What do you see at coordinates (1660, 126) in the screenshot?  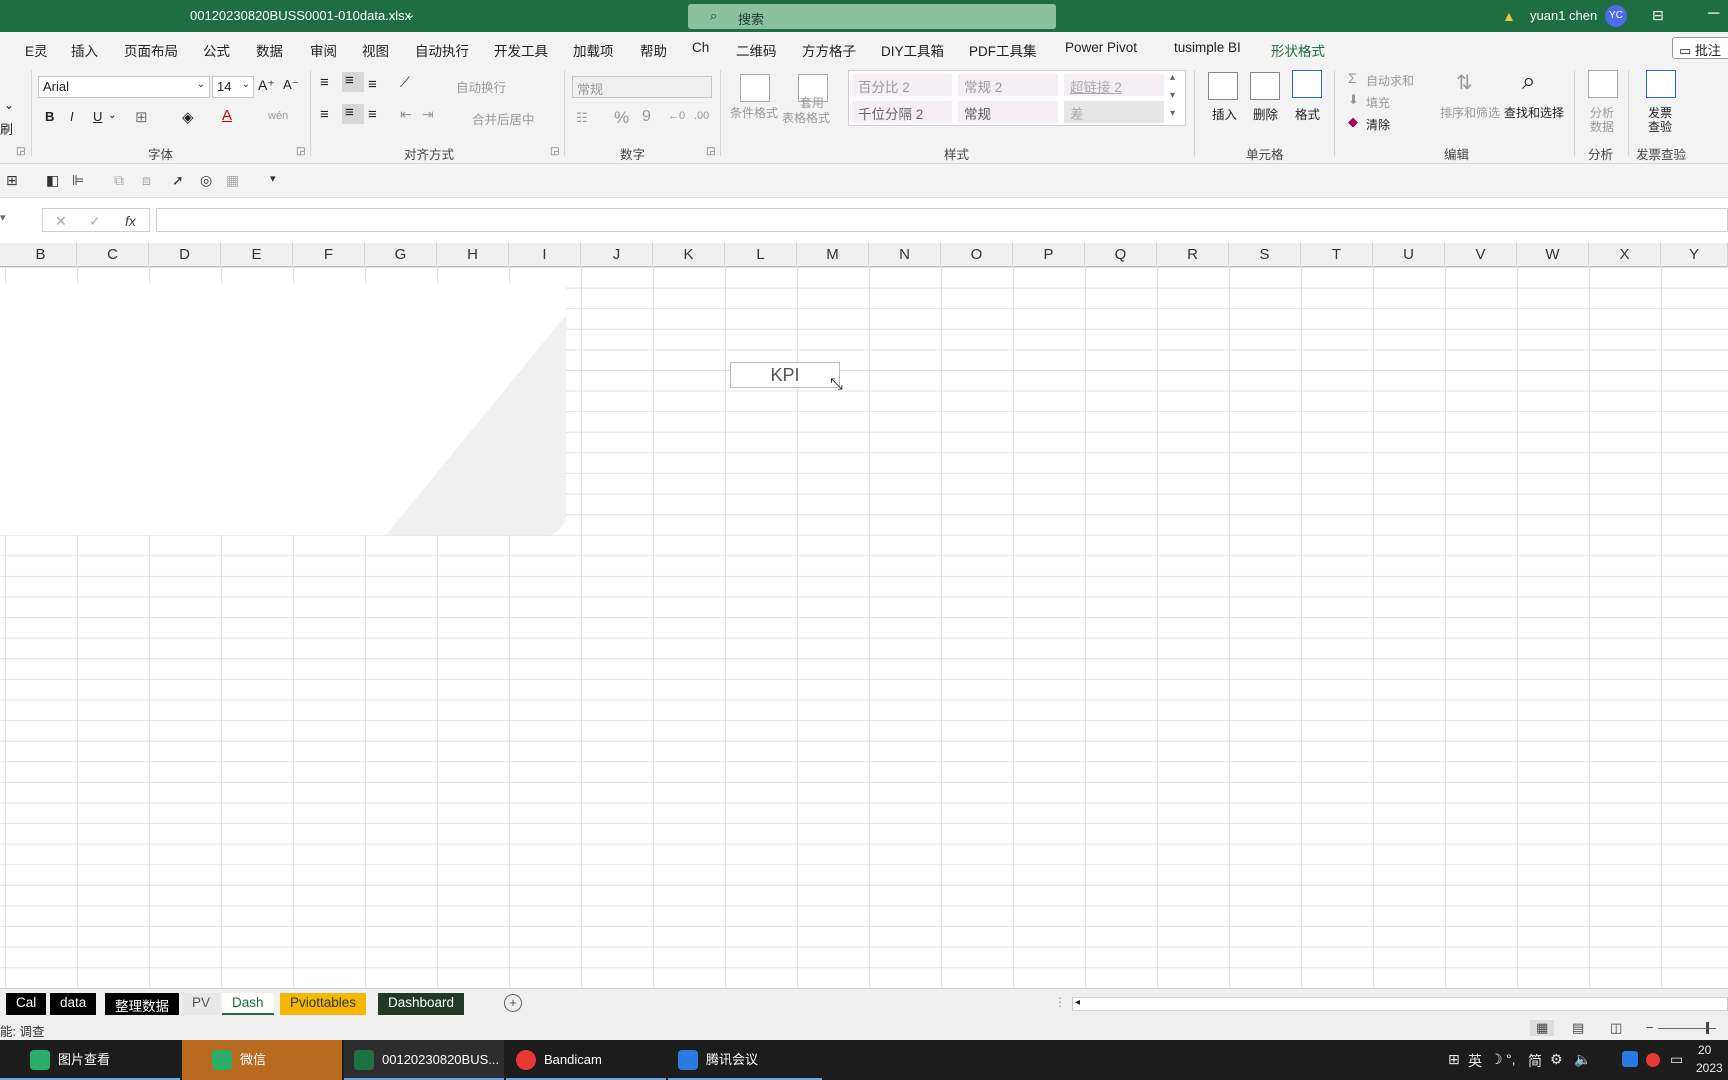 I see `invoice-line2: 查验` at bounding box center [1660, 126].